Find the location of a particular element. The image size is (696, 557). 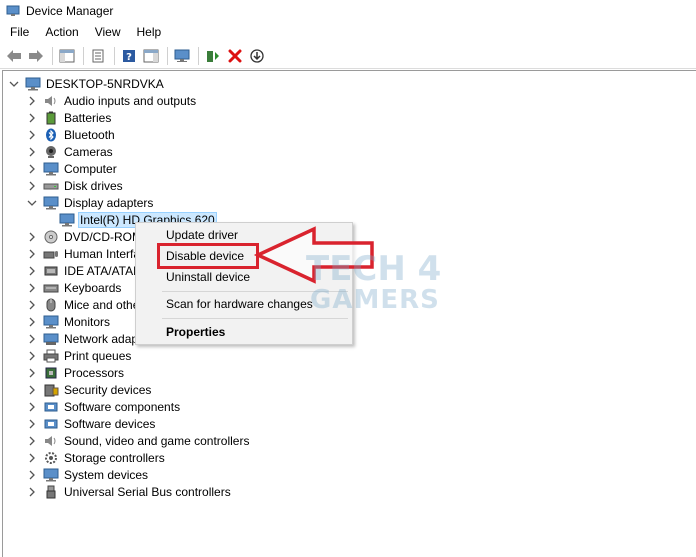

tree-item-print-queues: Print queues is located at coordinates (79, 355).